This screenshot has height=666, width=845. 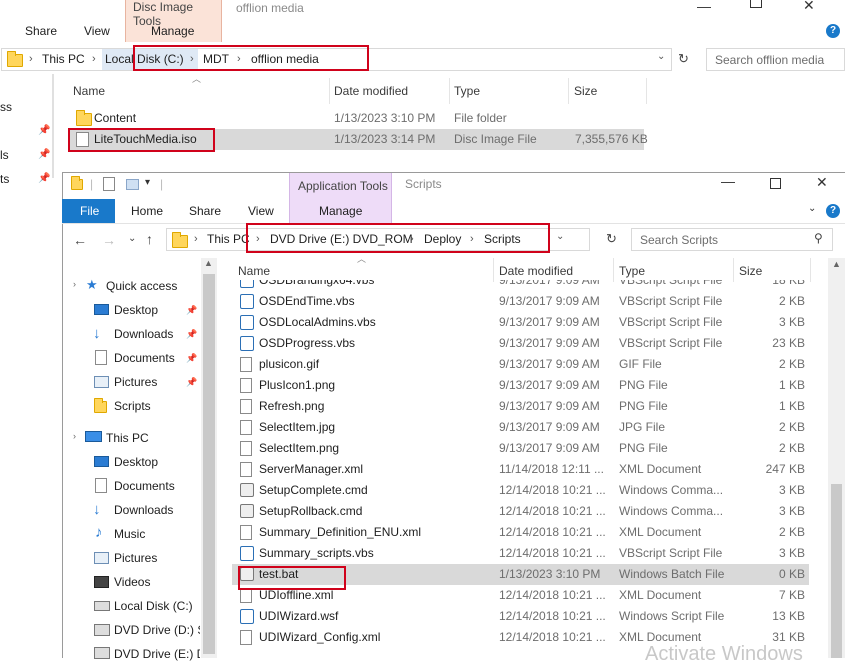 I want to click on column-divider, so click(x=733, y=270).